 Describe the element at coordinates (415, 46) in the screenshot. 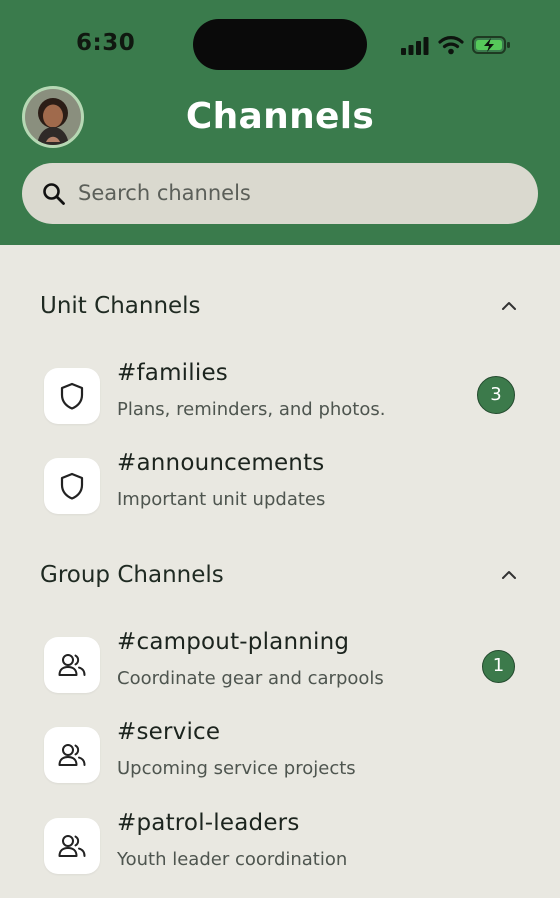

I see `cellular-signal-icon` at that location.